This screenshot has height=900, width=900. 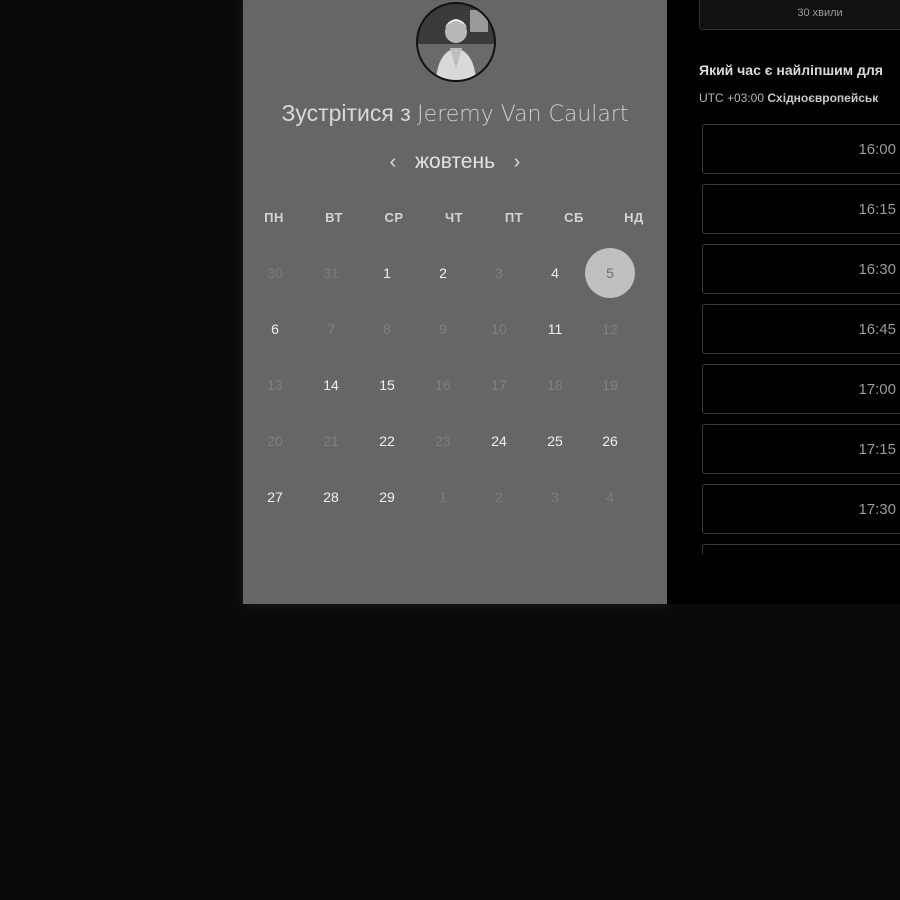 What do you see at coordinates (387, 385) in the screenshot?
I see `calendar-day: 15` at bounding box center [387, 385].